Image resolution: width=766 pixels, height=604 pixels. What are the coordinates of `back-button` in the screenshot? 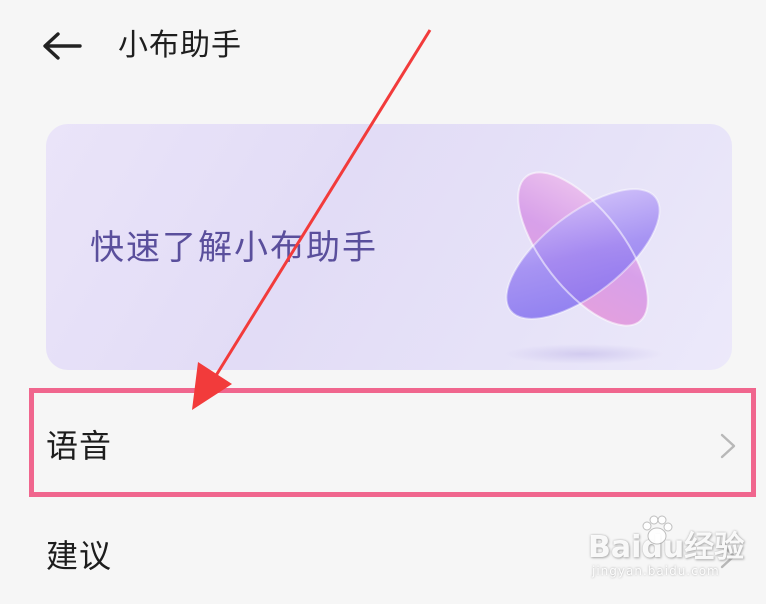 It's located at (62, 46).